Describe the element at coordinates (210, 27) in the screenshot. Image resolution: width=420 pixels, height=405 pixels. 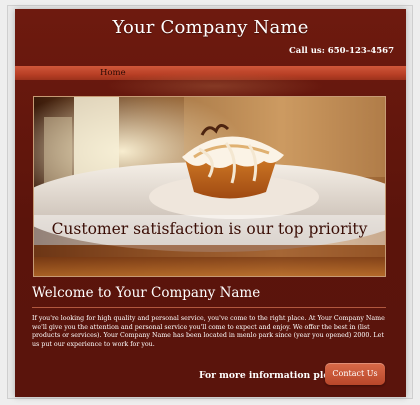
I see `company-name-heading: Your Company Name` at that location.